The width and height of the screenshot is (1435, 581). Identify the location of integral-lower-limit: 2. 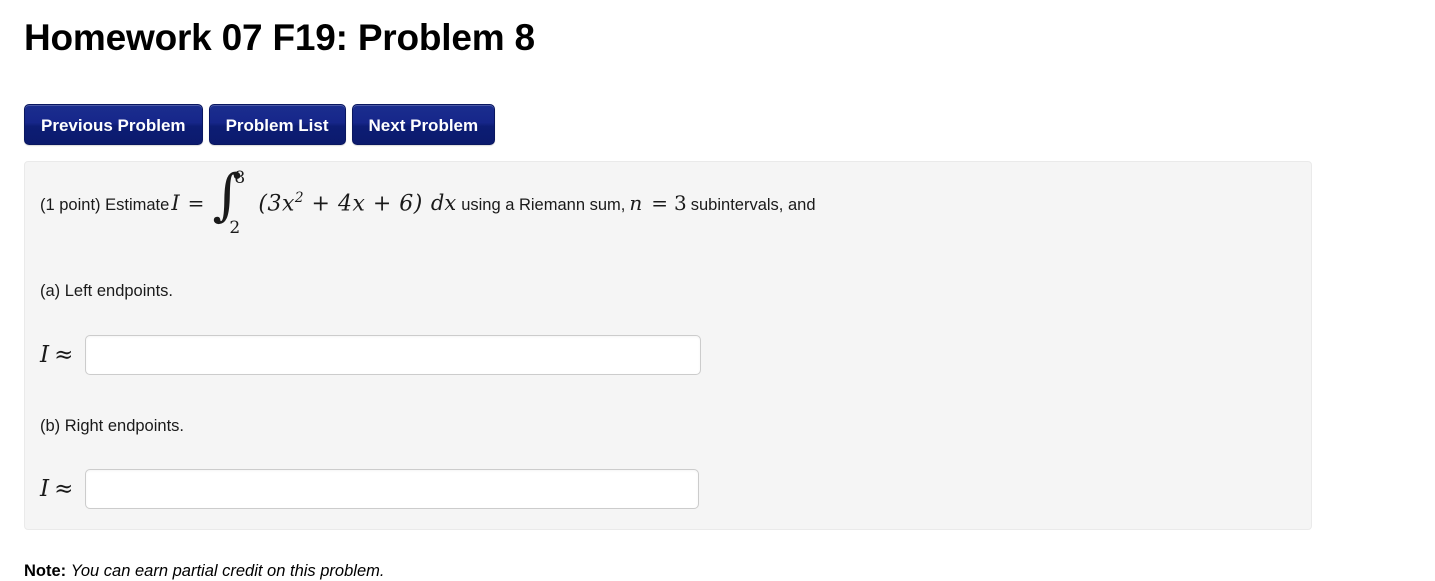
(235, 228).